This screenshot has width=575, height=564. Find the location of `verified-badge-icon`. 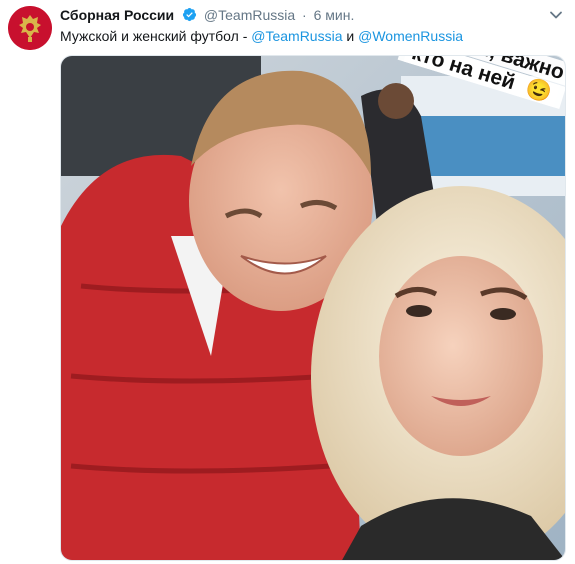

verified-badge-icon is located at coordinates (189, 14).